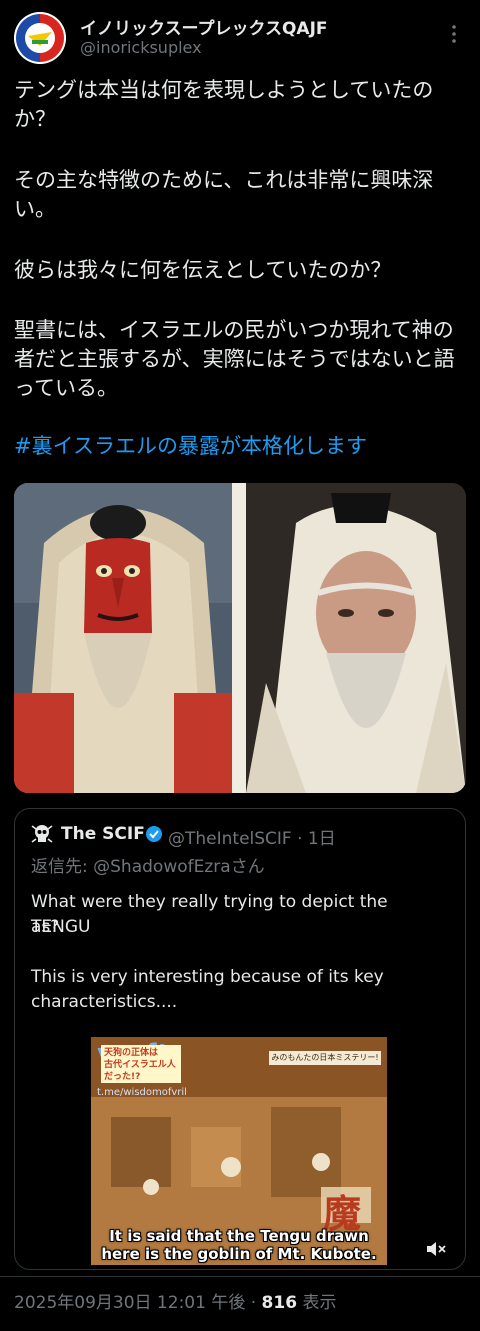 Image resolution: width=480 pixels, height=1331 pixels. I want to click on more-icon, so click(454, 34).